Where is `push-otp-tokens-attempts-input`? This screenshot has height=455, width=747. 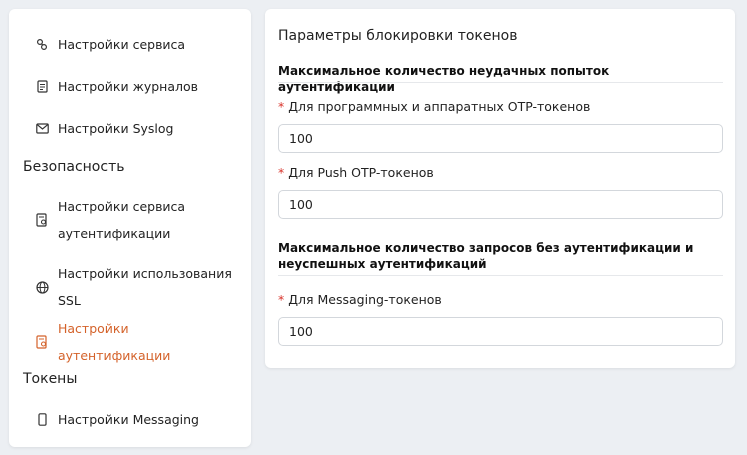
push-otp-tokens-attempts-input is located at coordinates (500, 204).